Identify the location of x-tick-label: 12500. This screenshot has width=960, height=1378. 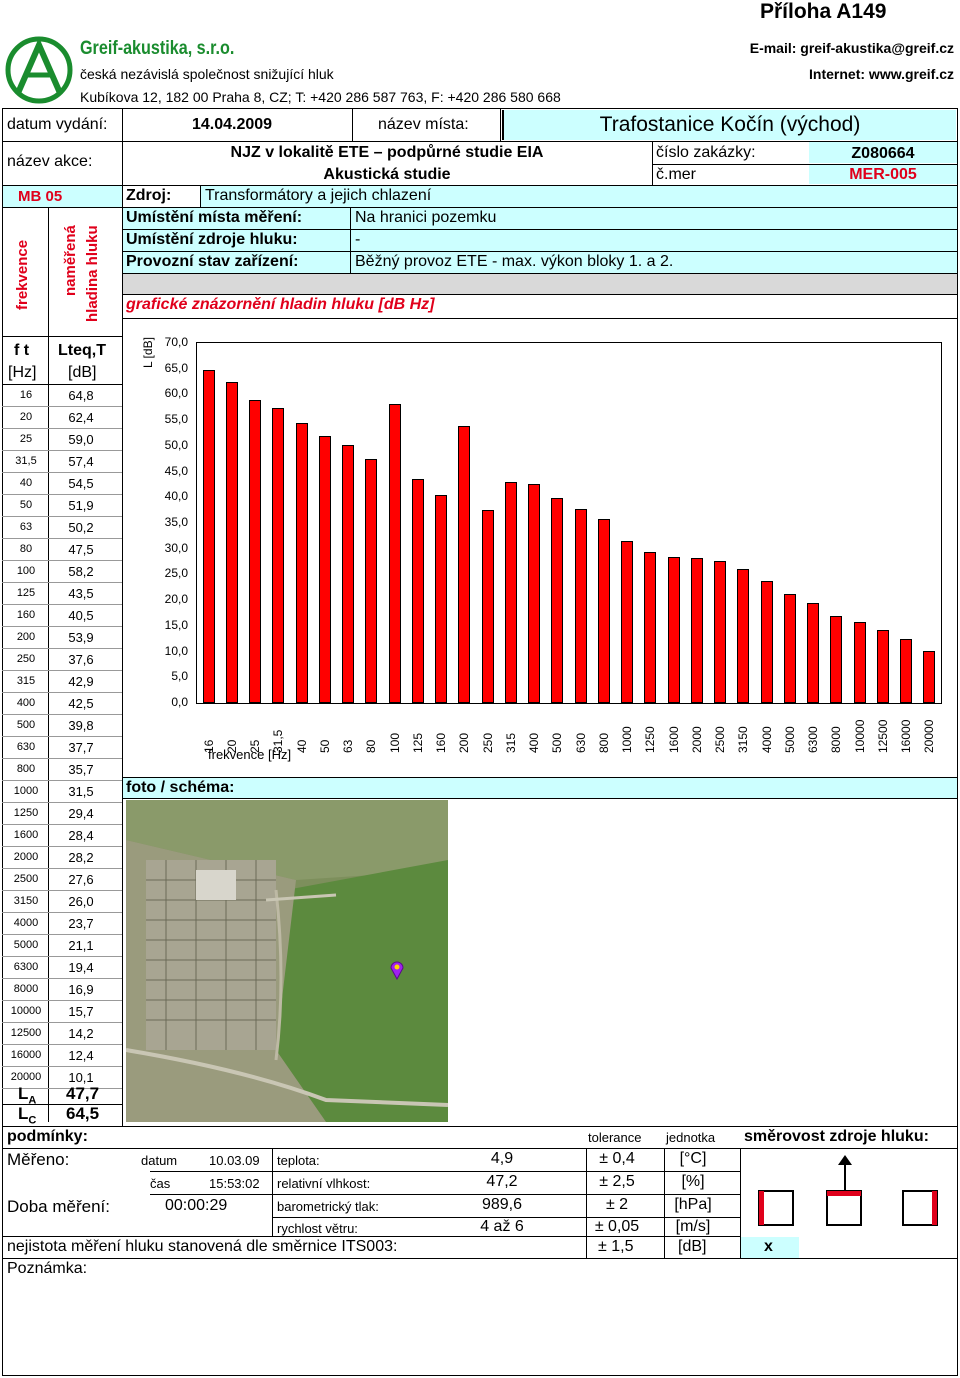
(882, 736).